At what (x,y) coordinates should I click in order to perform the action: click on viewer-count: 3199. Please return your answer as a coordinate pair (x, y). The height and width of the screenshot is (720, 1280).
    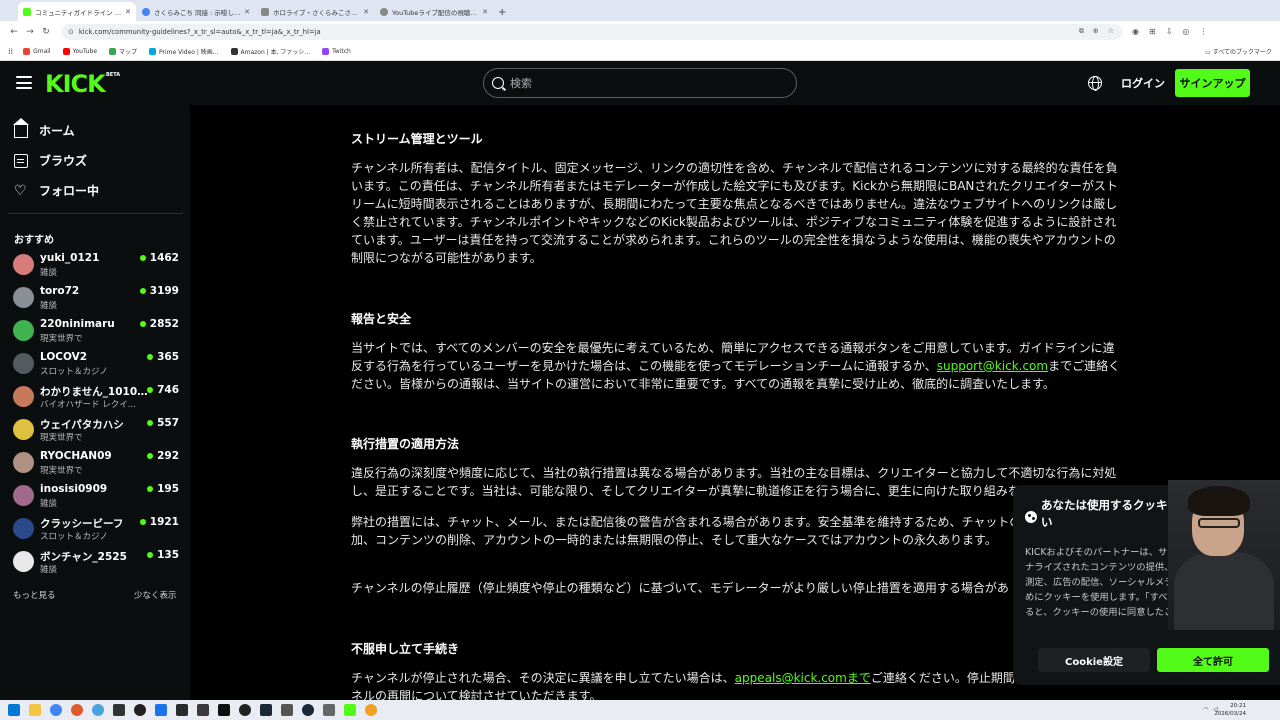
    Looking at the image, I should click on (159, 291).